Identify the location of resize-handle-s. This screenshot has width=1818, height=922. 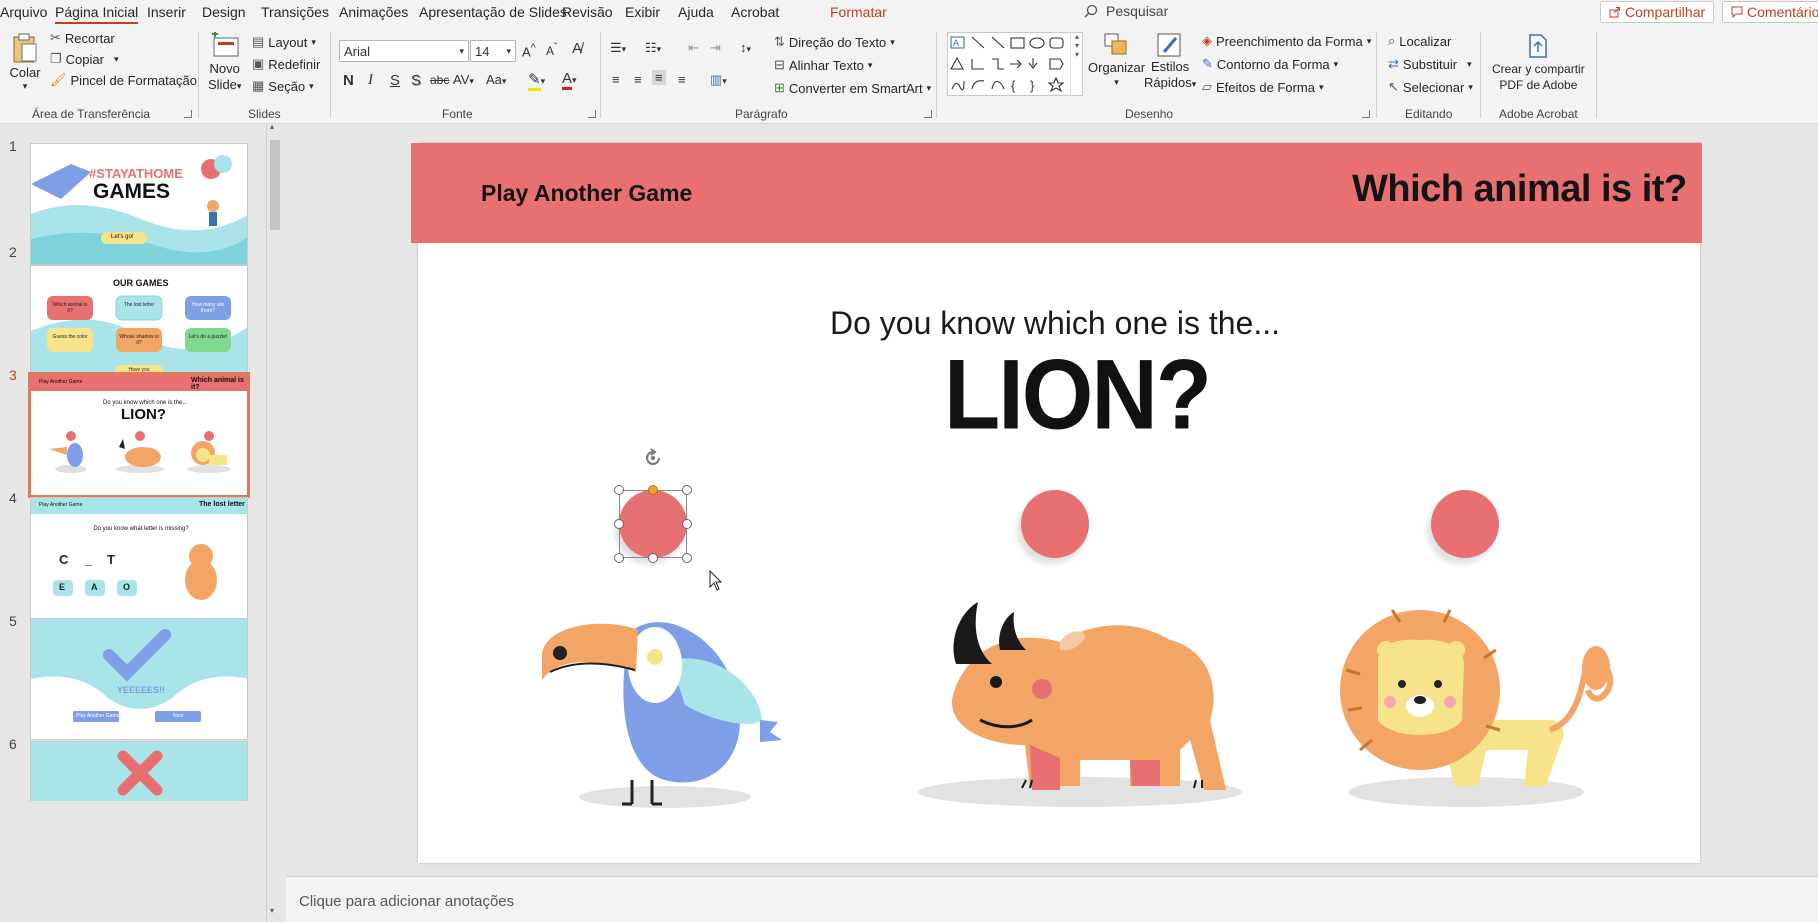
(653, 558).